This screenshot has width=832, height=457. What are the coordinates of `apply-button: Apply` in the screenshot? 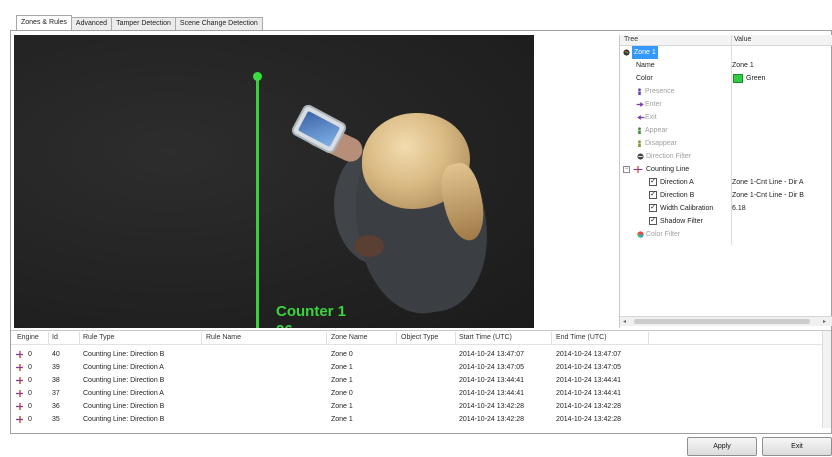 It's located at (722, 446).